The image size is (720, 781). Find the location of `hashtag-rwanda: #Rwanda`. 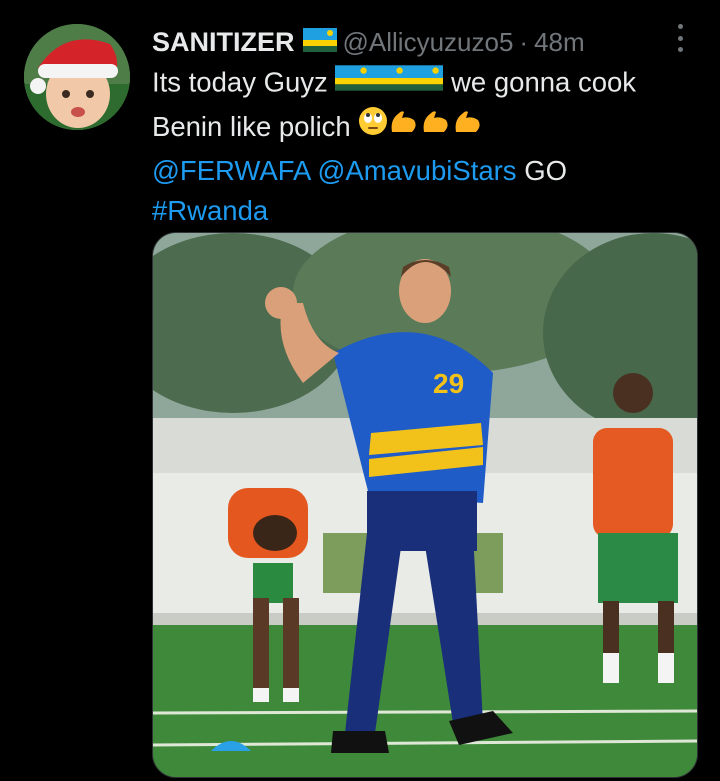

hashtag-rwanda: #Rwanda is located at coordinates (210, 210).